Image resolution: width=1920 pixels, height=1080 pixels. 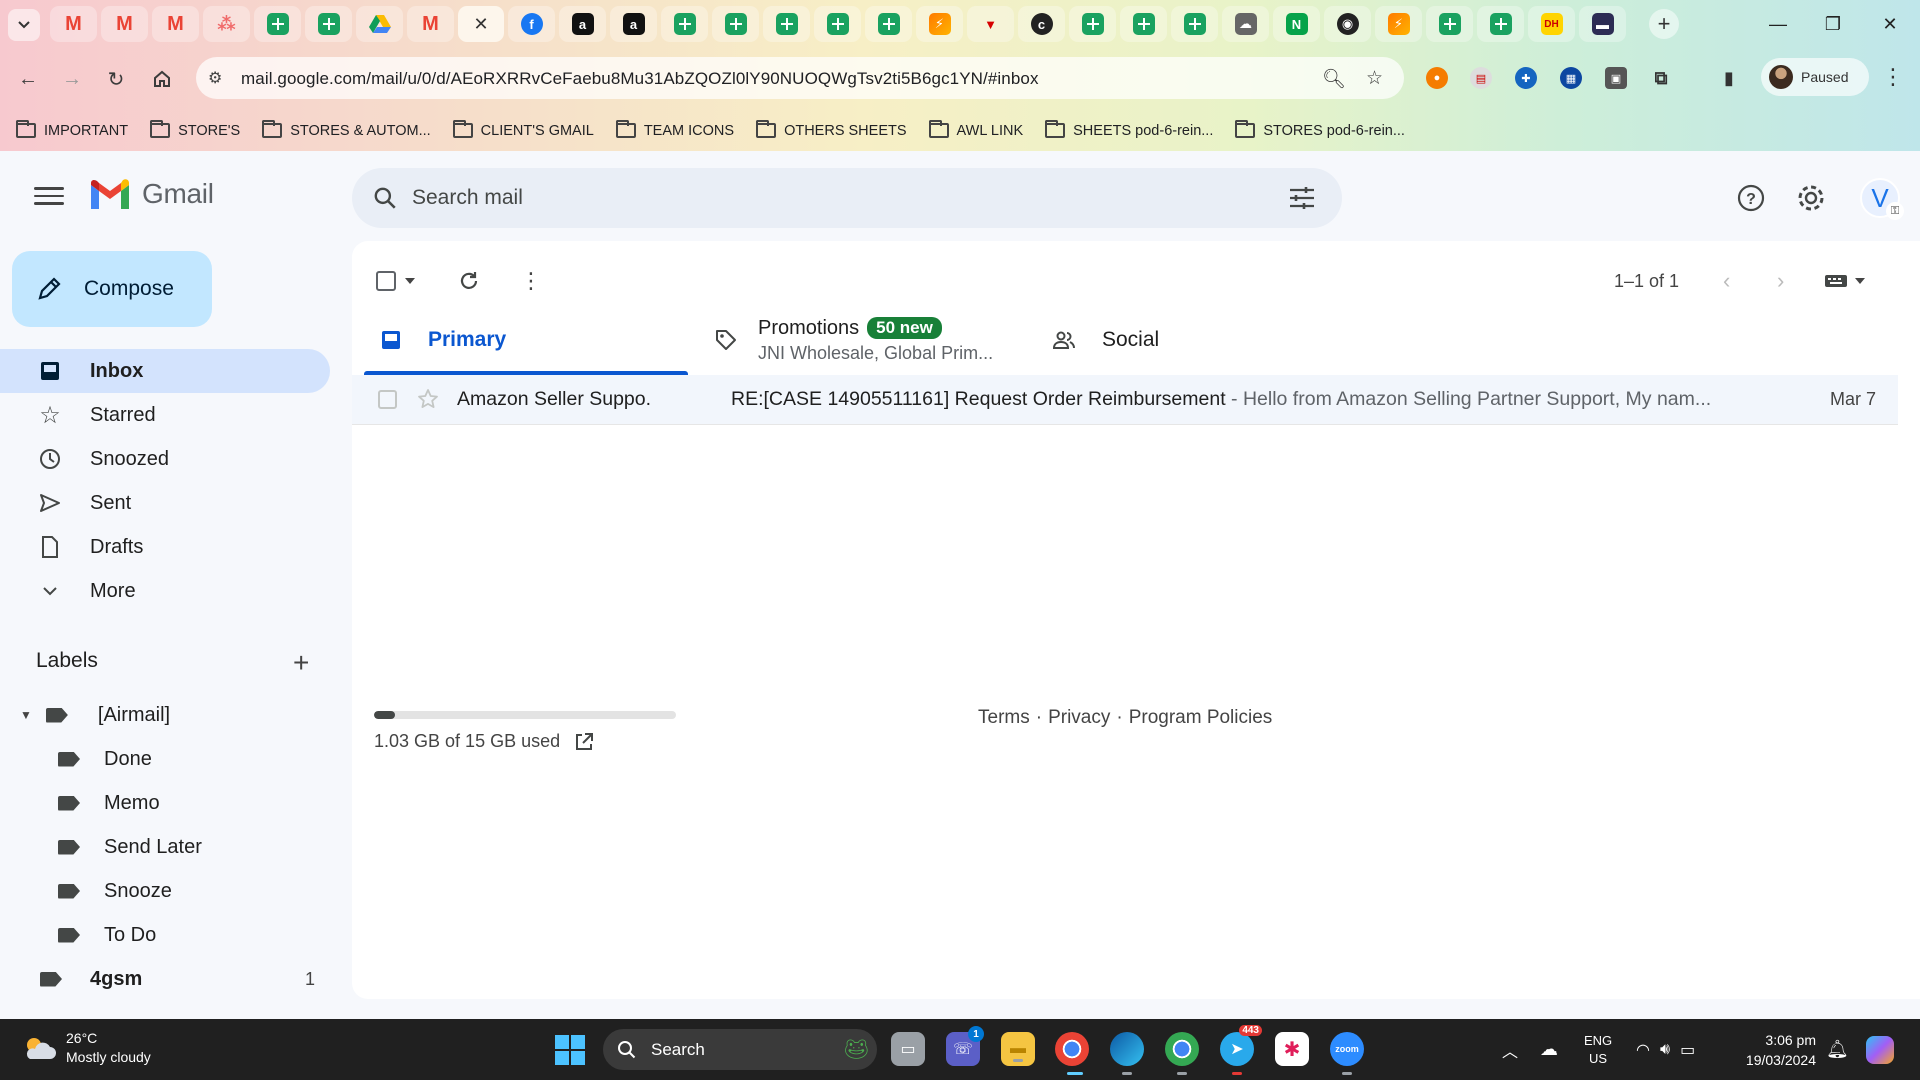 What do you see at coordinates (1241, 1050) in the screenshot?
I see `telegram-button: ➤ 443` at bounding box center [1241, 1050].